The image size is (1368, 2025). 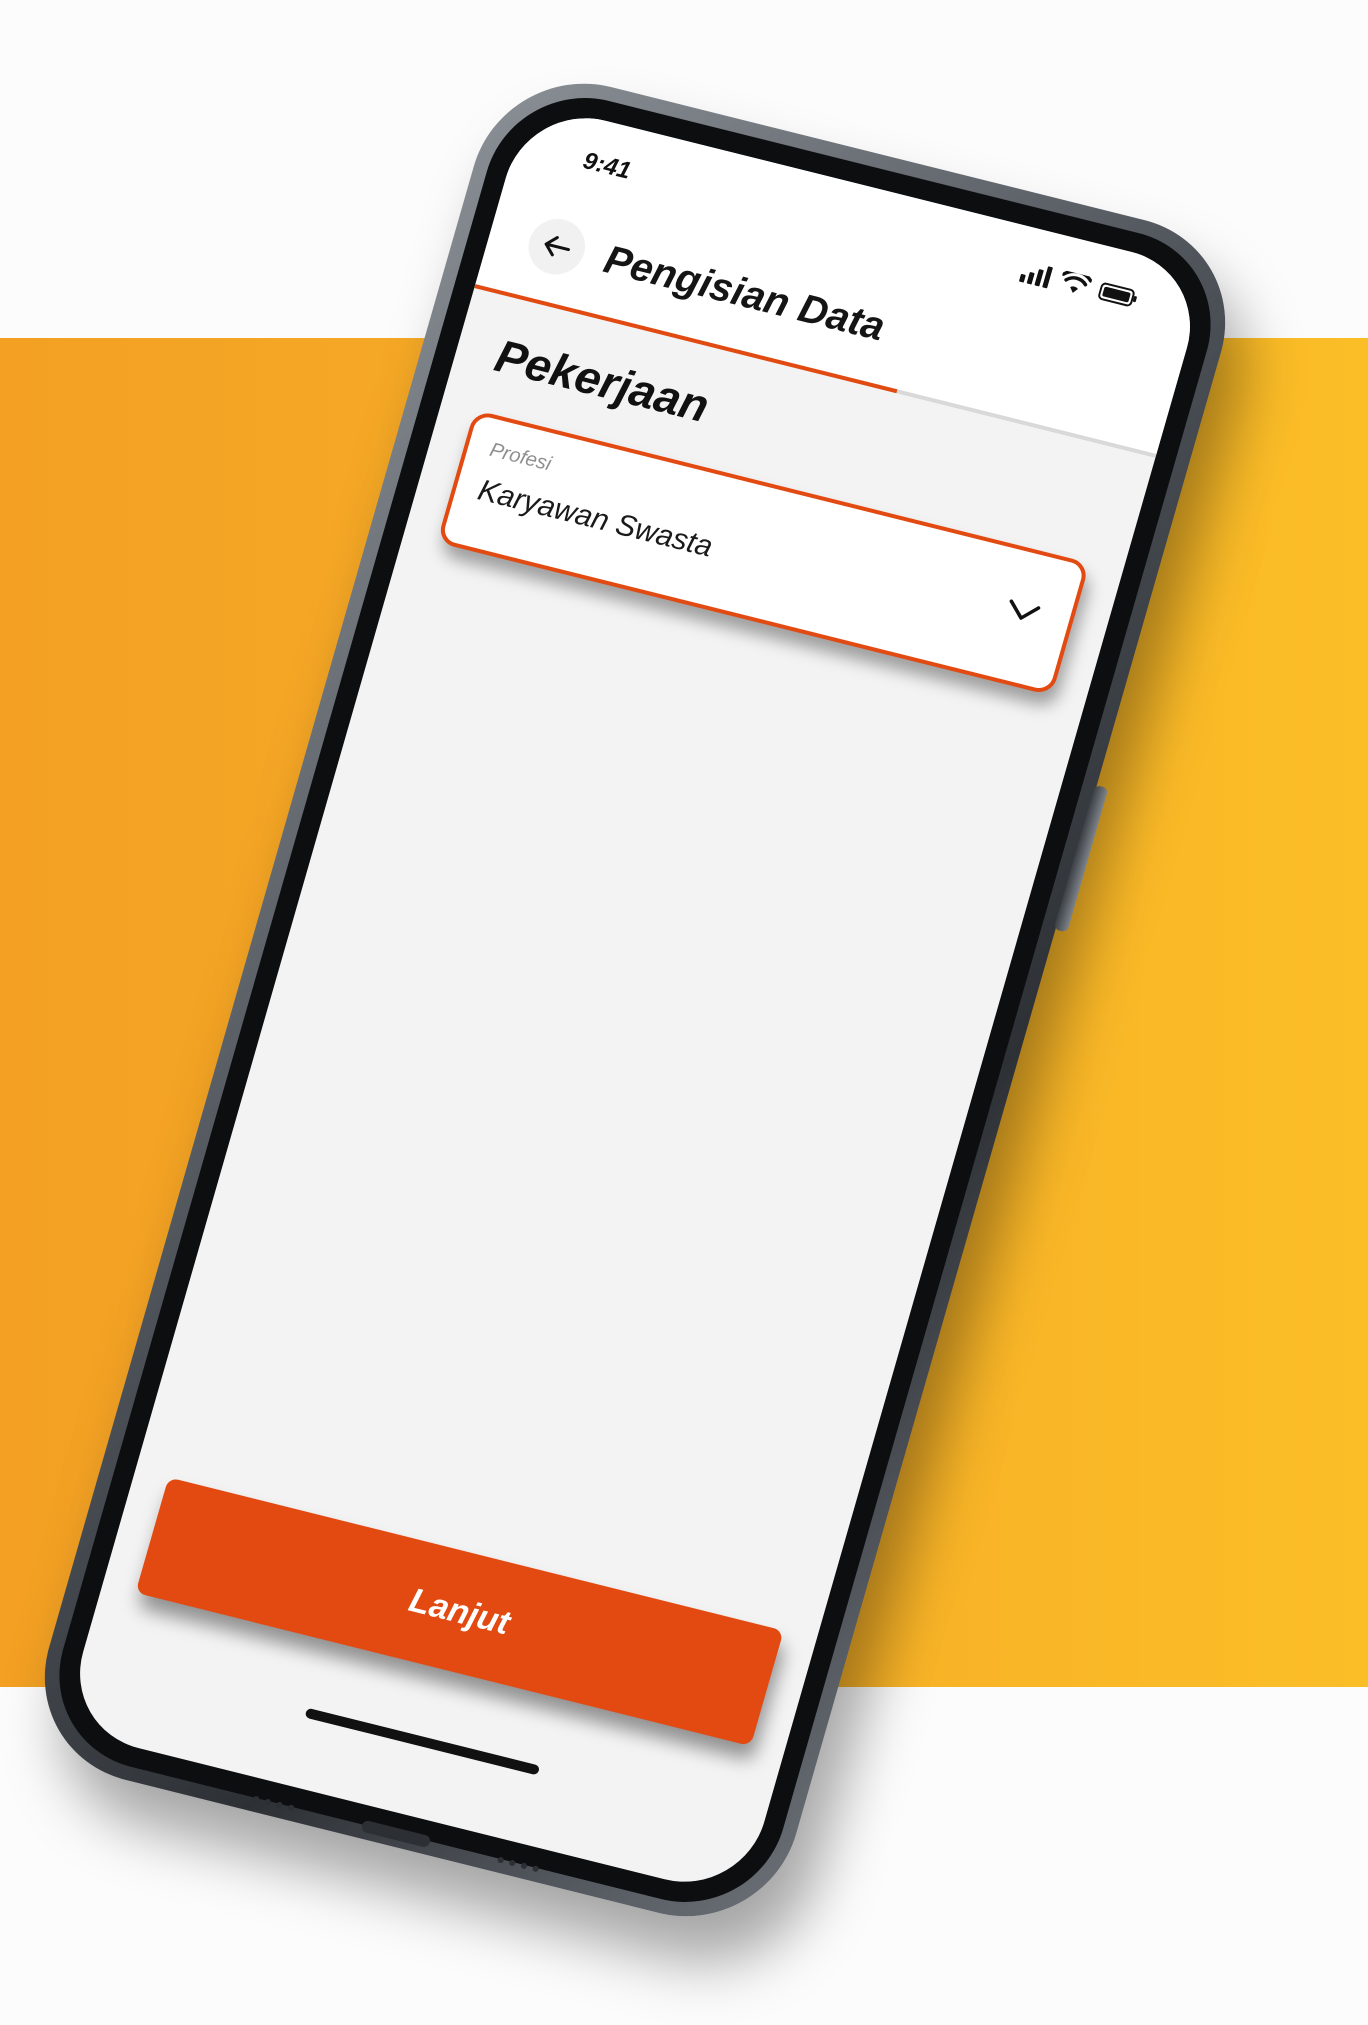 I want to click on arrow-left-icon, so click(x=557, y=246).